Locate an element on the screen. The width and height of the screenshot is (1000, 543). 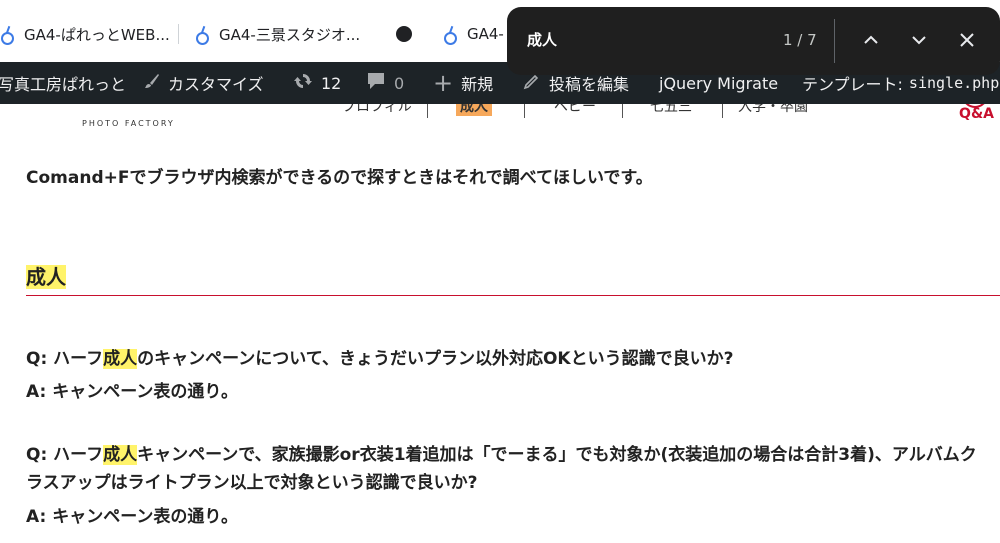
site-name-label: 写真工房ぱれっと is located at coordinates (63, 84).